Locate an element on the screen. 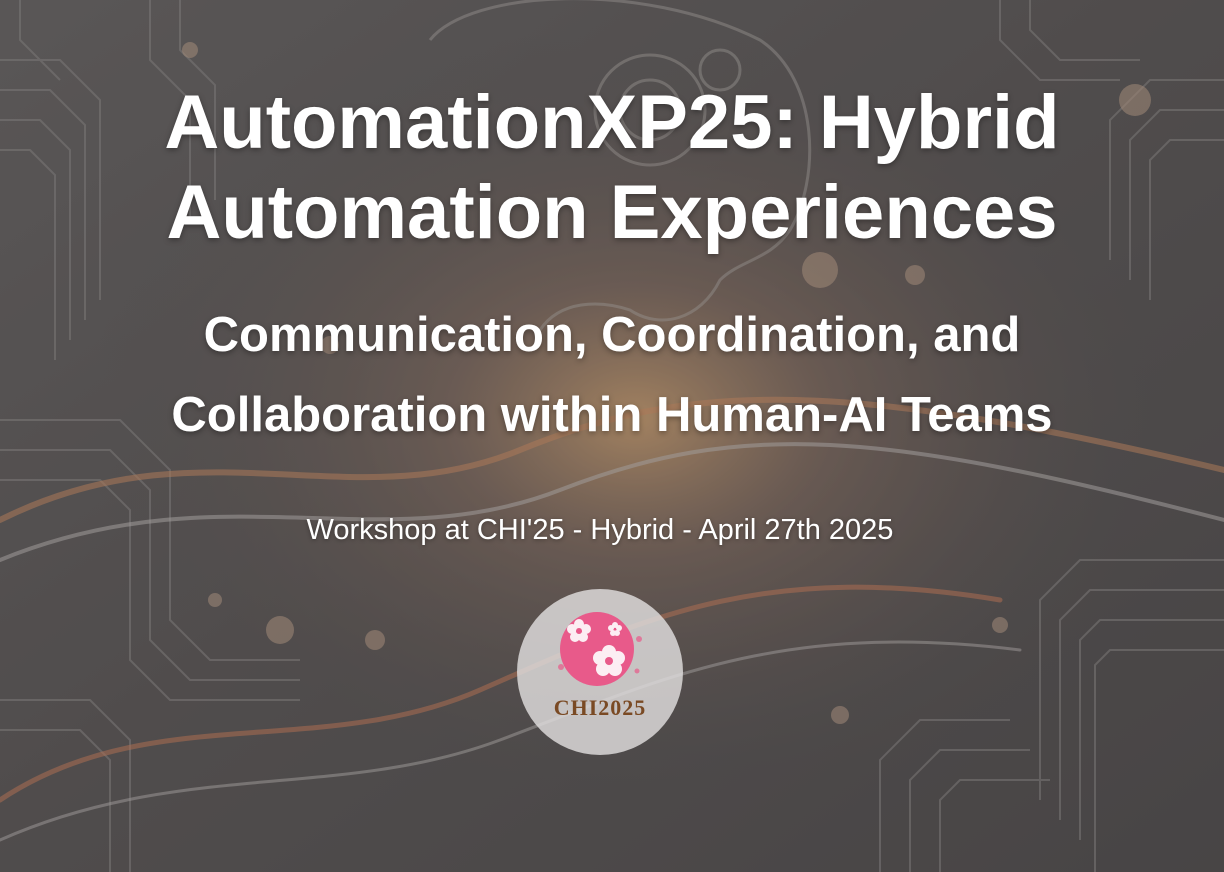 The height and width of the screenshot is (872, 1224). title-line-1: AutomationXP25: Hybrid is located at coordinates (612, 122).